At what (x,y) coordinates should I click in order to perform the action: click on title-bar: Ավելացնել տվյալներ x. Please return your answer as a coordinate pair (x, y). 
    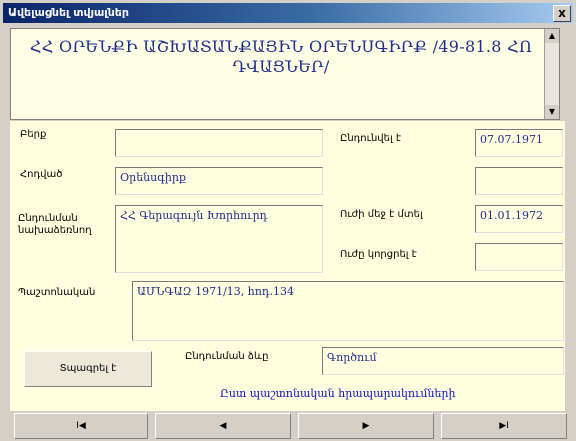
    Looking at the image, I should click on (288, 13).